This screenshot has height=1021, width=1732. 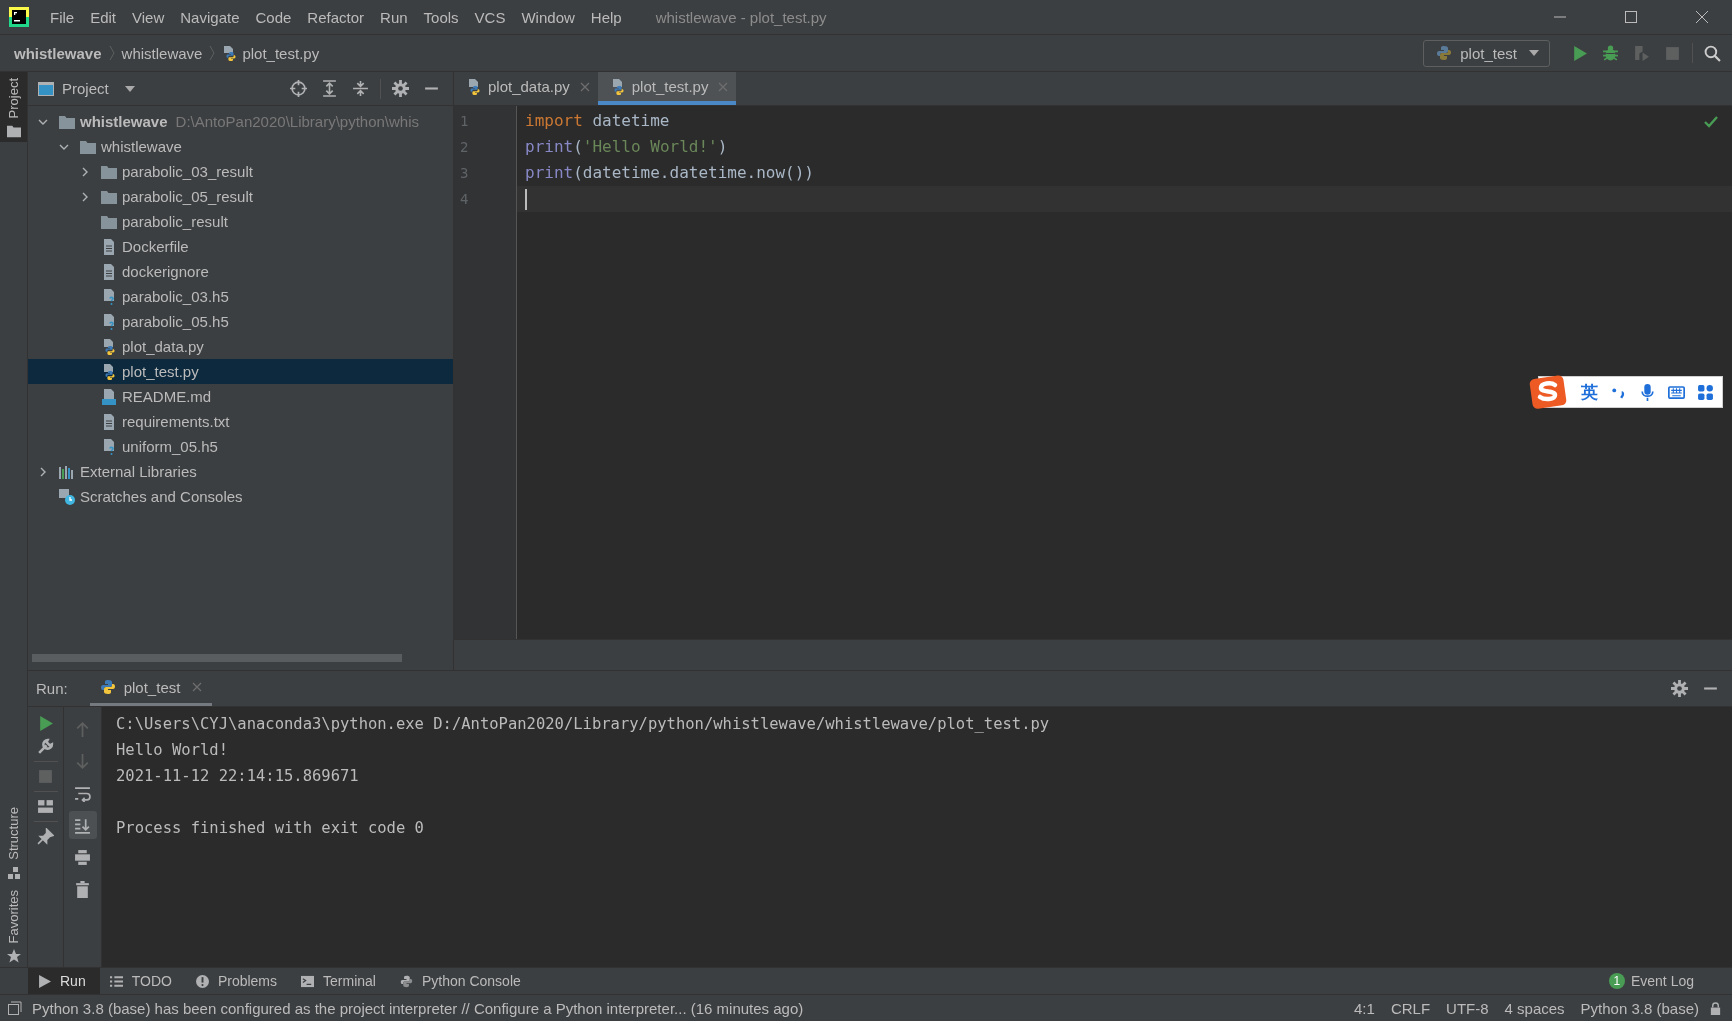 What do you see at coordinates (240, 471) in the screenshot?
I see `tree-item: External Libraries` at bounding box center [240, 471].